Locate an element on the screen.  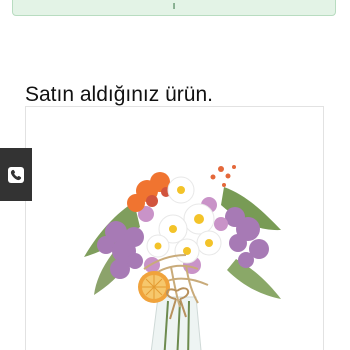
success-notice: ı is located at coordinates (174, 8).